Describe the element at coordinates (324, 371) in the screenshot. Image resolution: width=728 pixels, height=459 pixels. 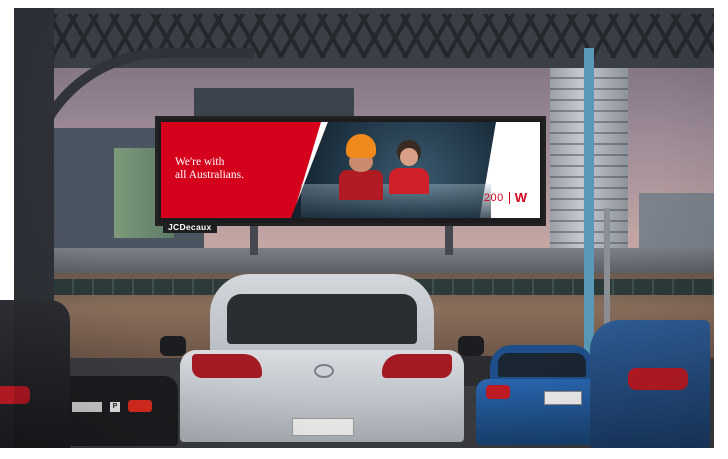
I see `kia-badge-icon` at that location.